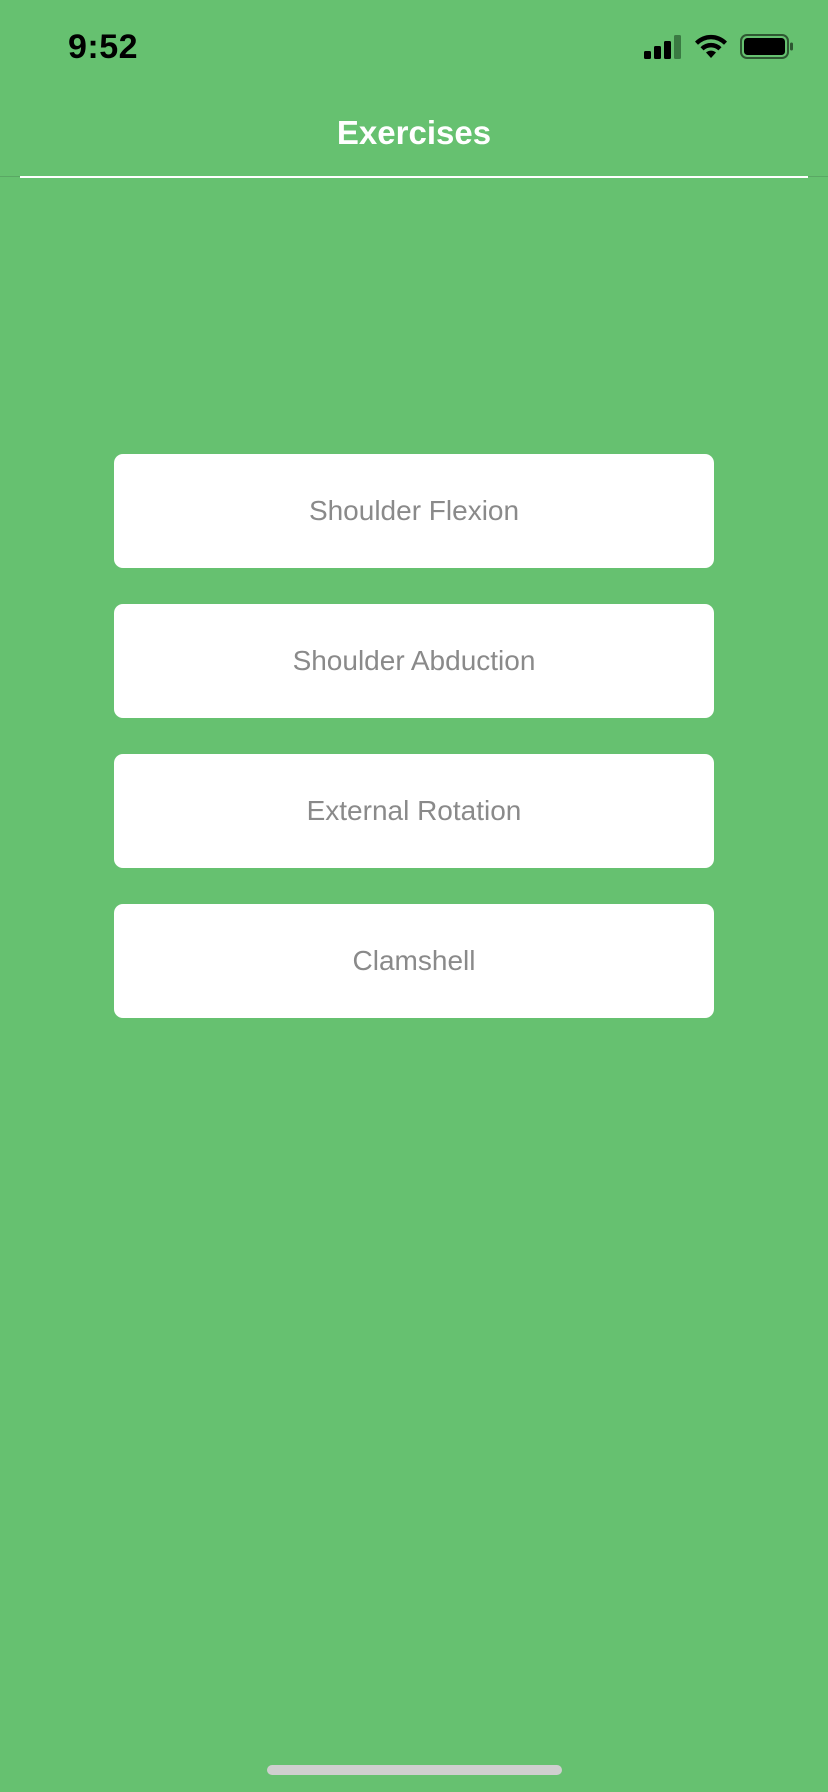 This screenshot has height=1792, width=828. Describe the element at coordinates (103, 47) in the screenshot. I see `status-time: 9:52` at that location.